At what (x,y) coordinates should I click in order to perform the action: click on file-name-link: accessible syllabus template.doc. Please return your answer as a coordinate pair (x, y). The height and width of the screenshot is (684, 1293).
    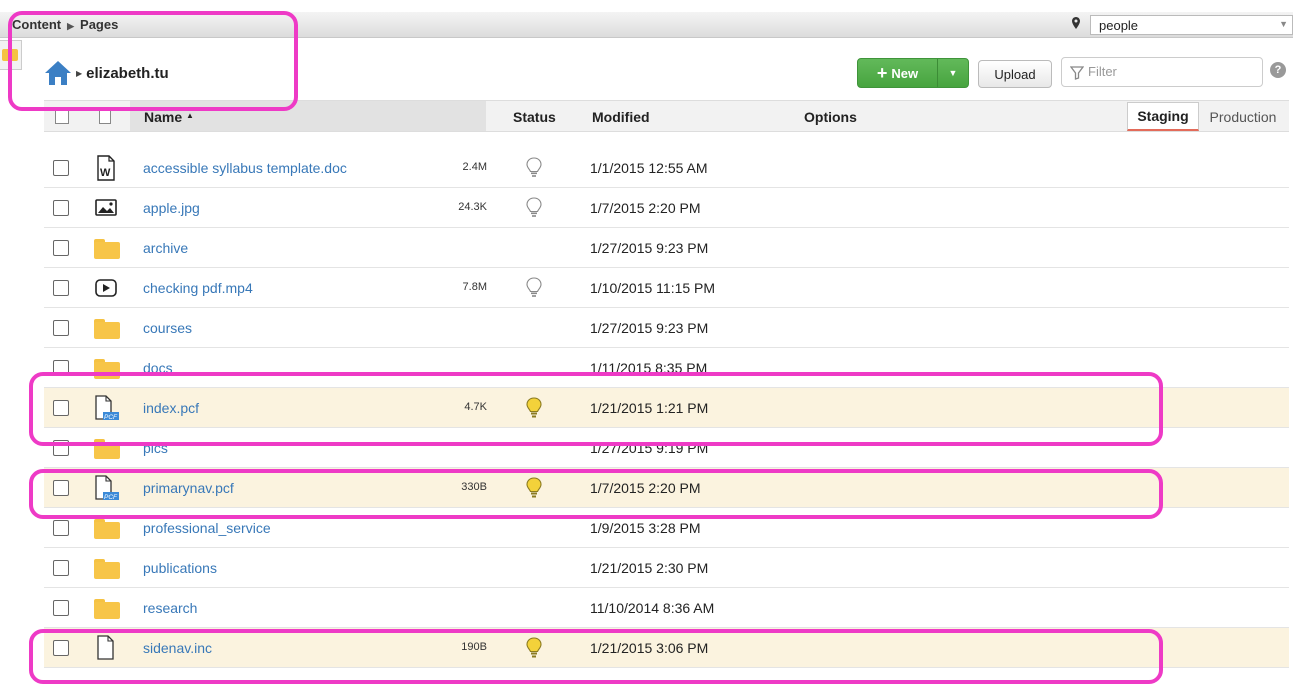
    Looking at the image, I should click on (245, 168).